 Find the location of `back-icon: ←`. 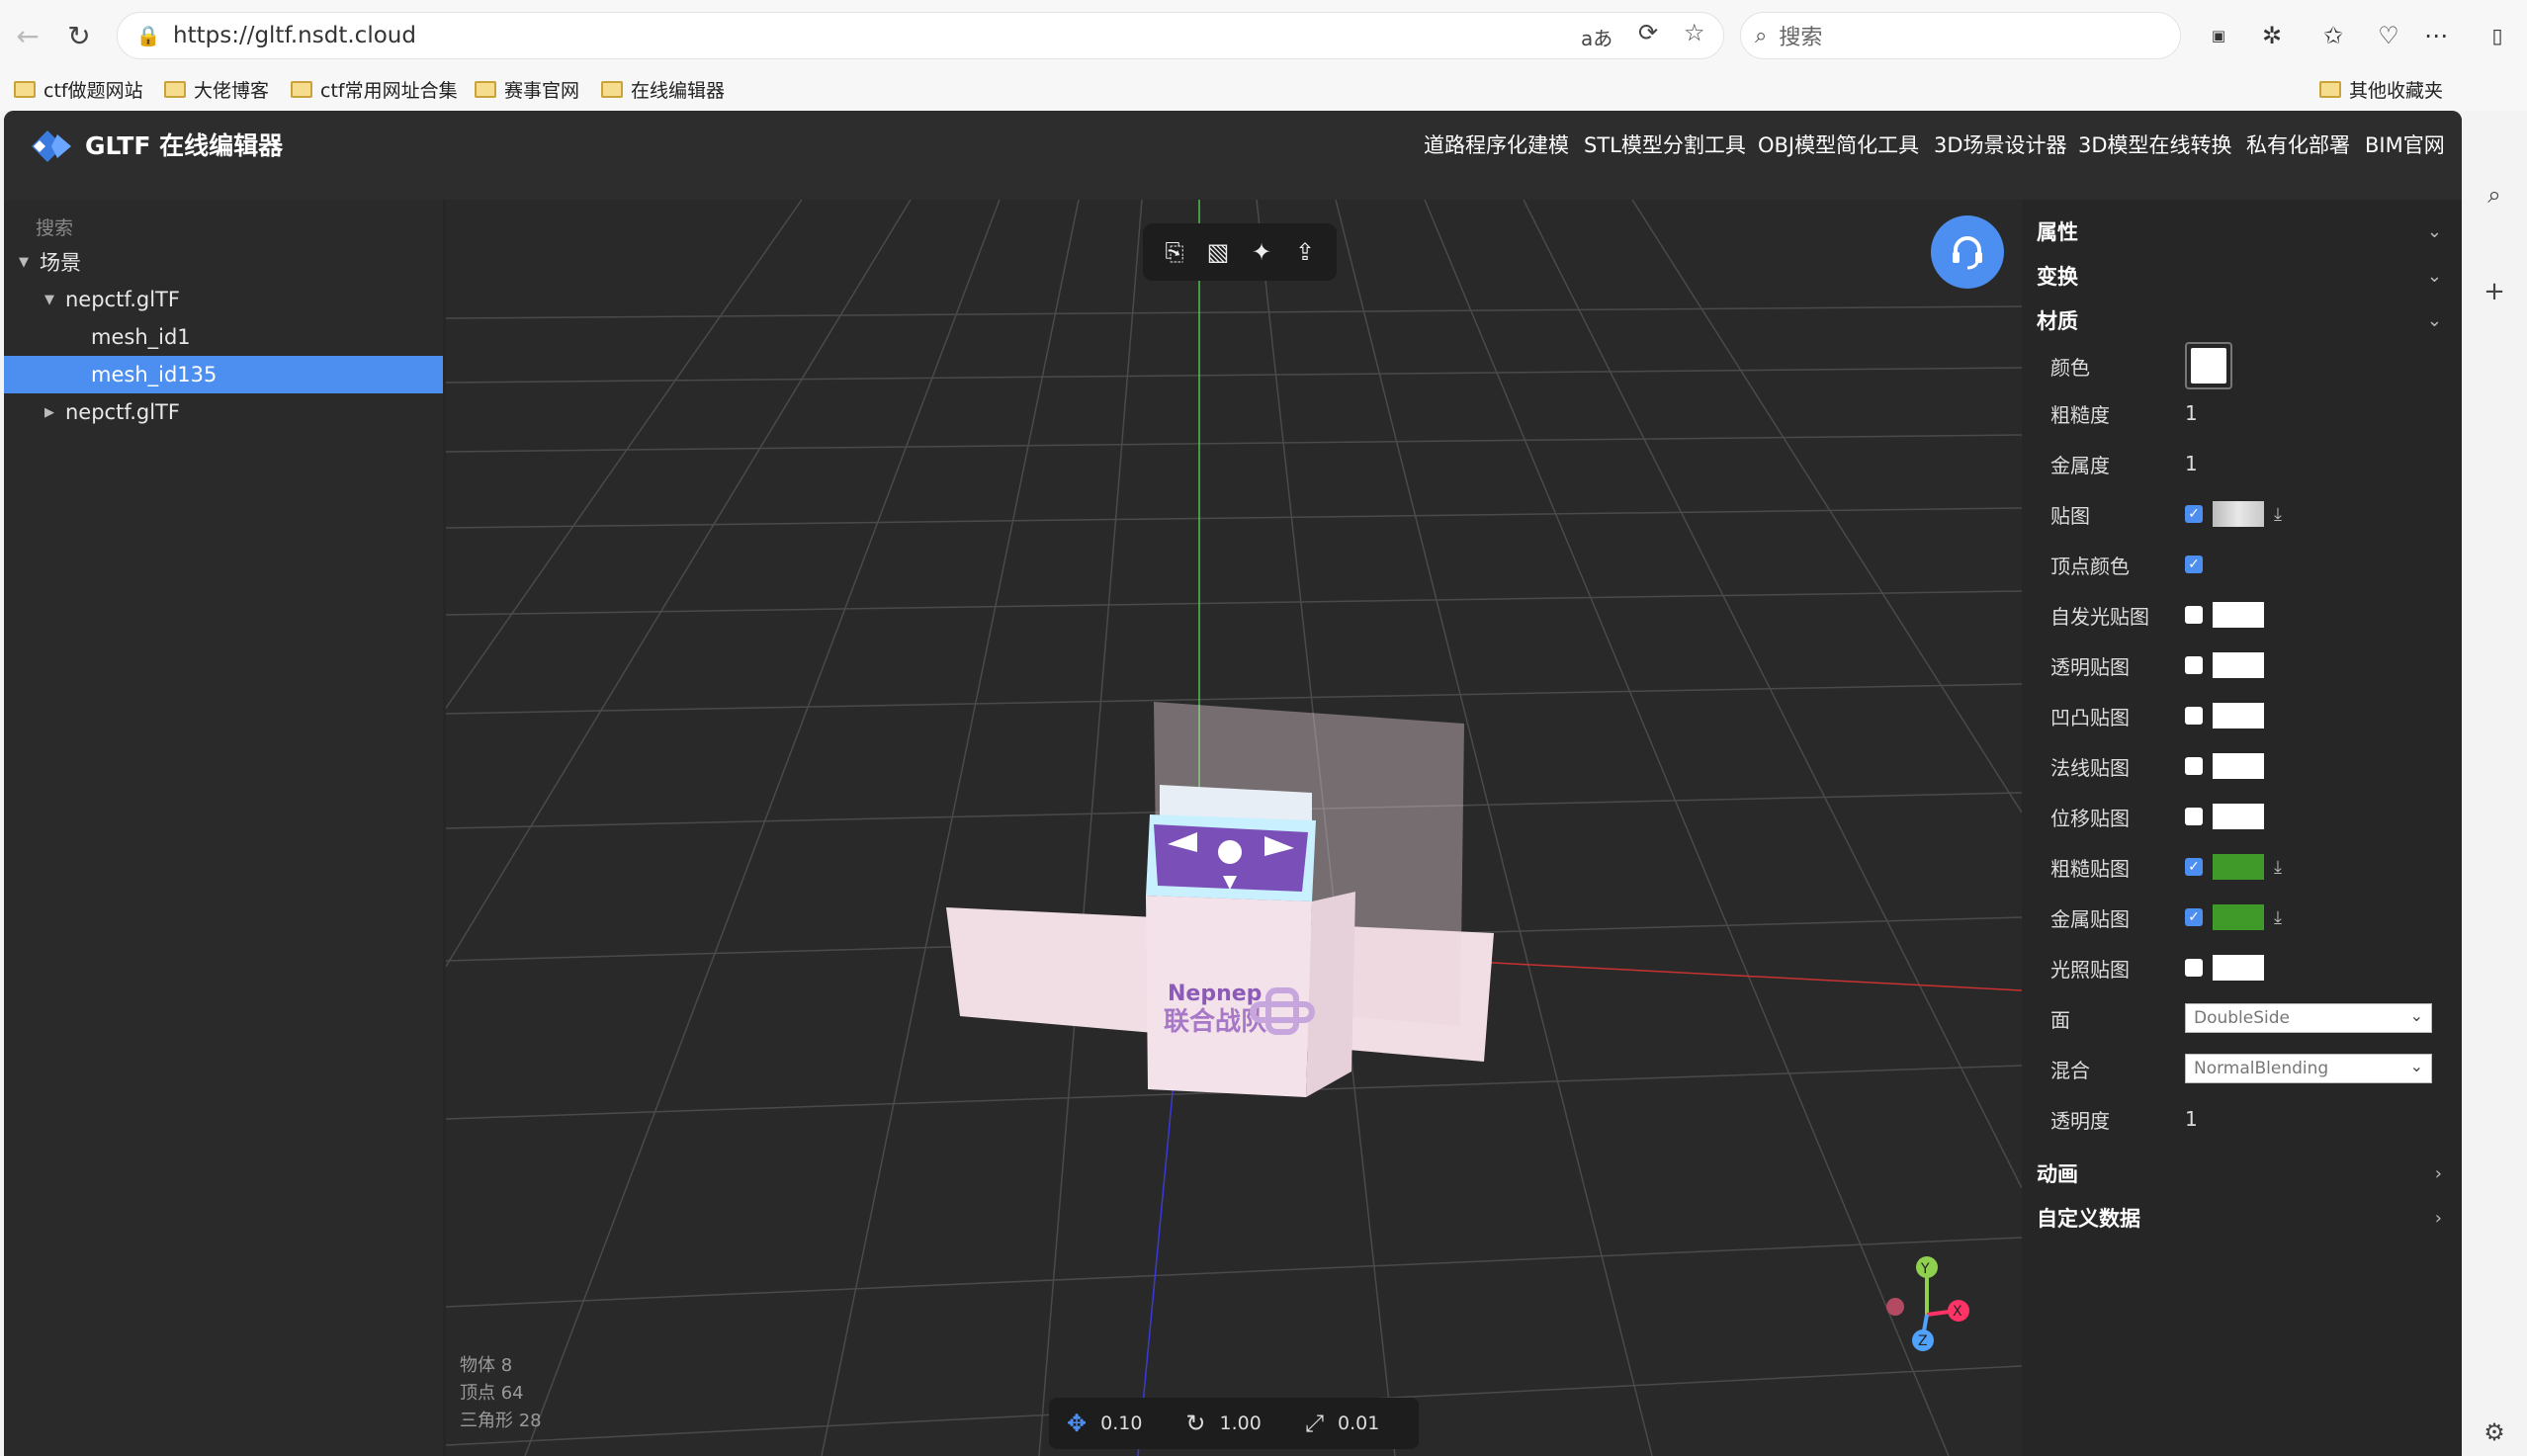

back-icon: ← is located at coordinates (27, 35).